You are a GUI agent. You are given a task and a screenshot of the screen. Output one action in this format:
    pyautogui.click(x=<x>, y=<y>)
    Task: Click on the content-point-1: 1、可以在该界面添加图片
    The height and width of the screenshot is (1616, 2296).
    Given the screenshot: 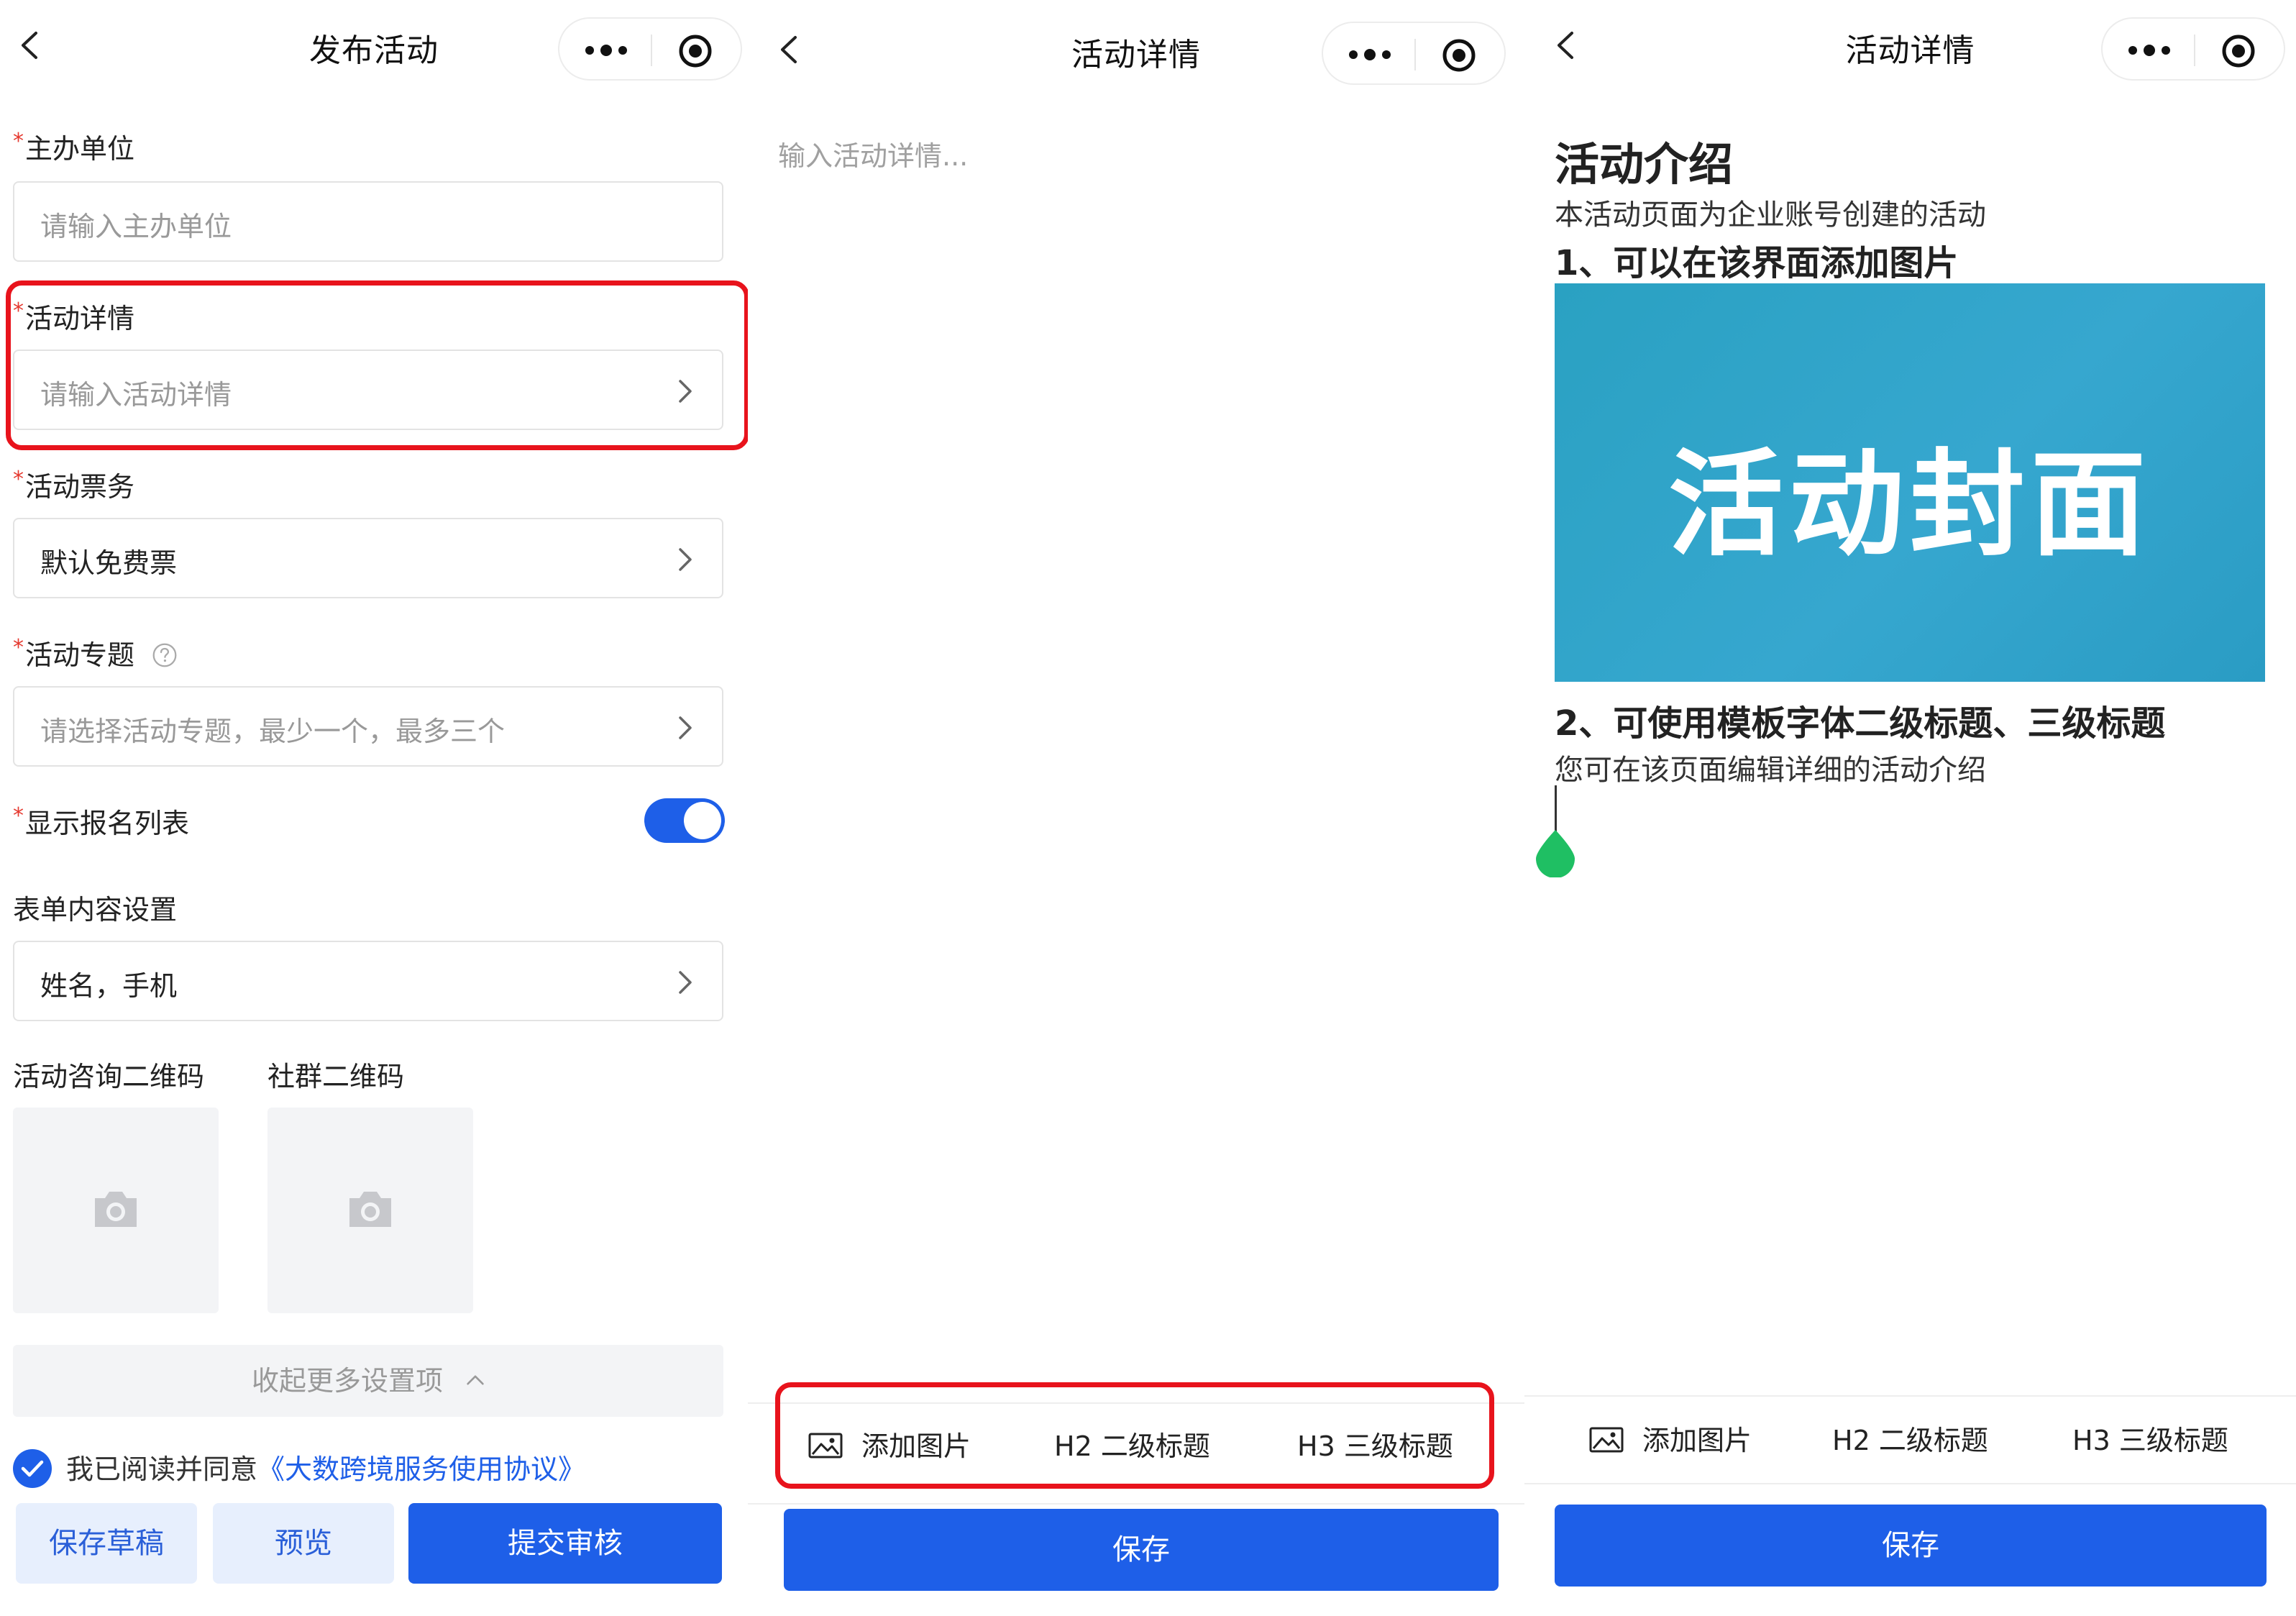 What is the action you would take?
    pyautogui.click(x=1757, y=263)
    